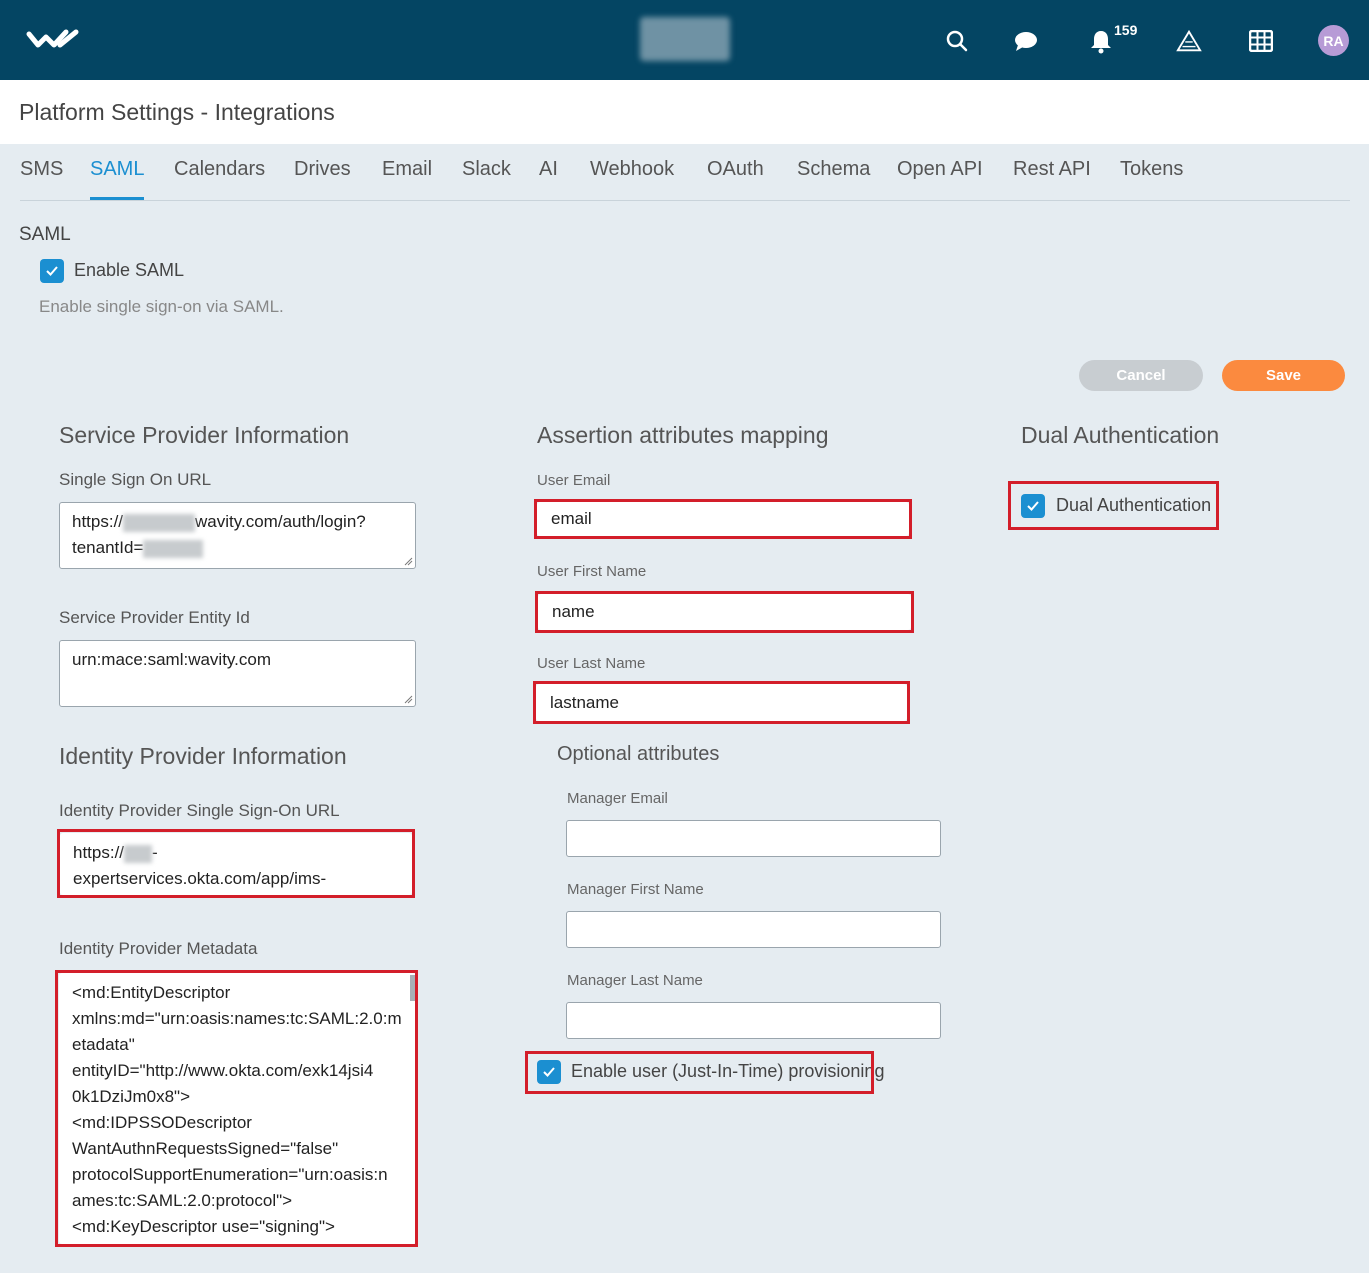 The width and height of the screenshot is (1369, 1273). Describe the element at coordinates (280, 521) in the screenshot. I see `sso-url-middle: wavity.com/auth/login?` at that location.